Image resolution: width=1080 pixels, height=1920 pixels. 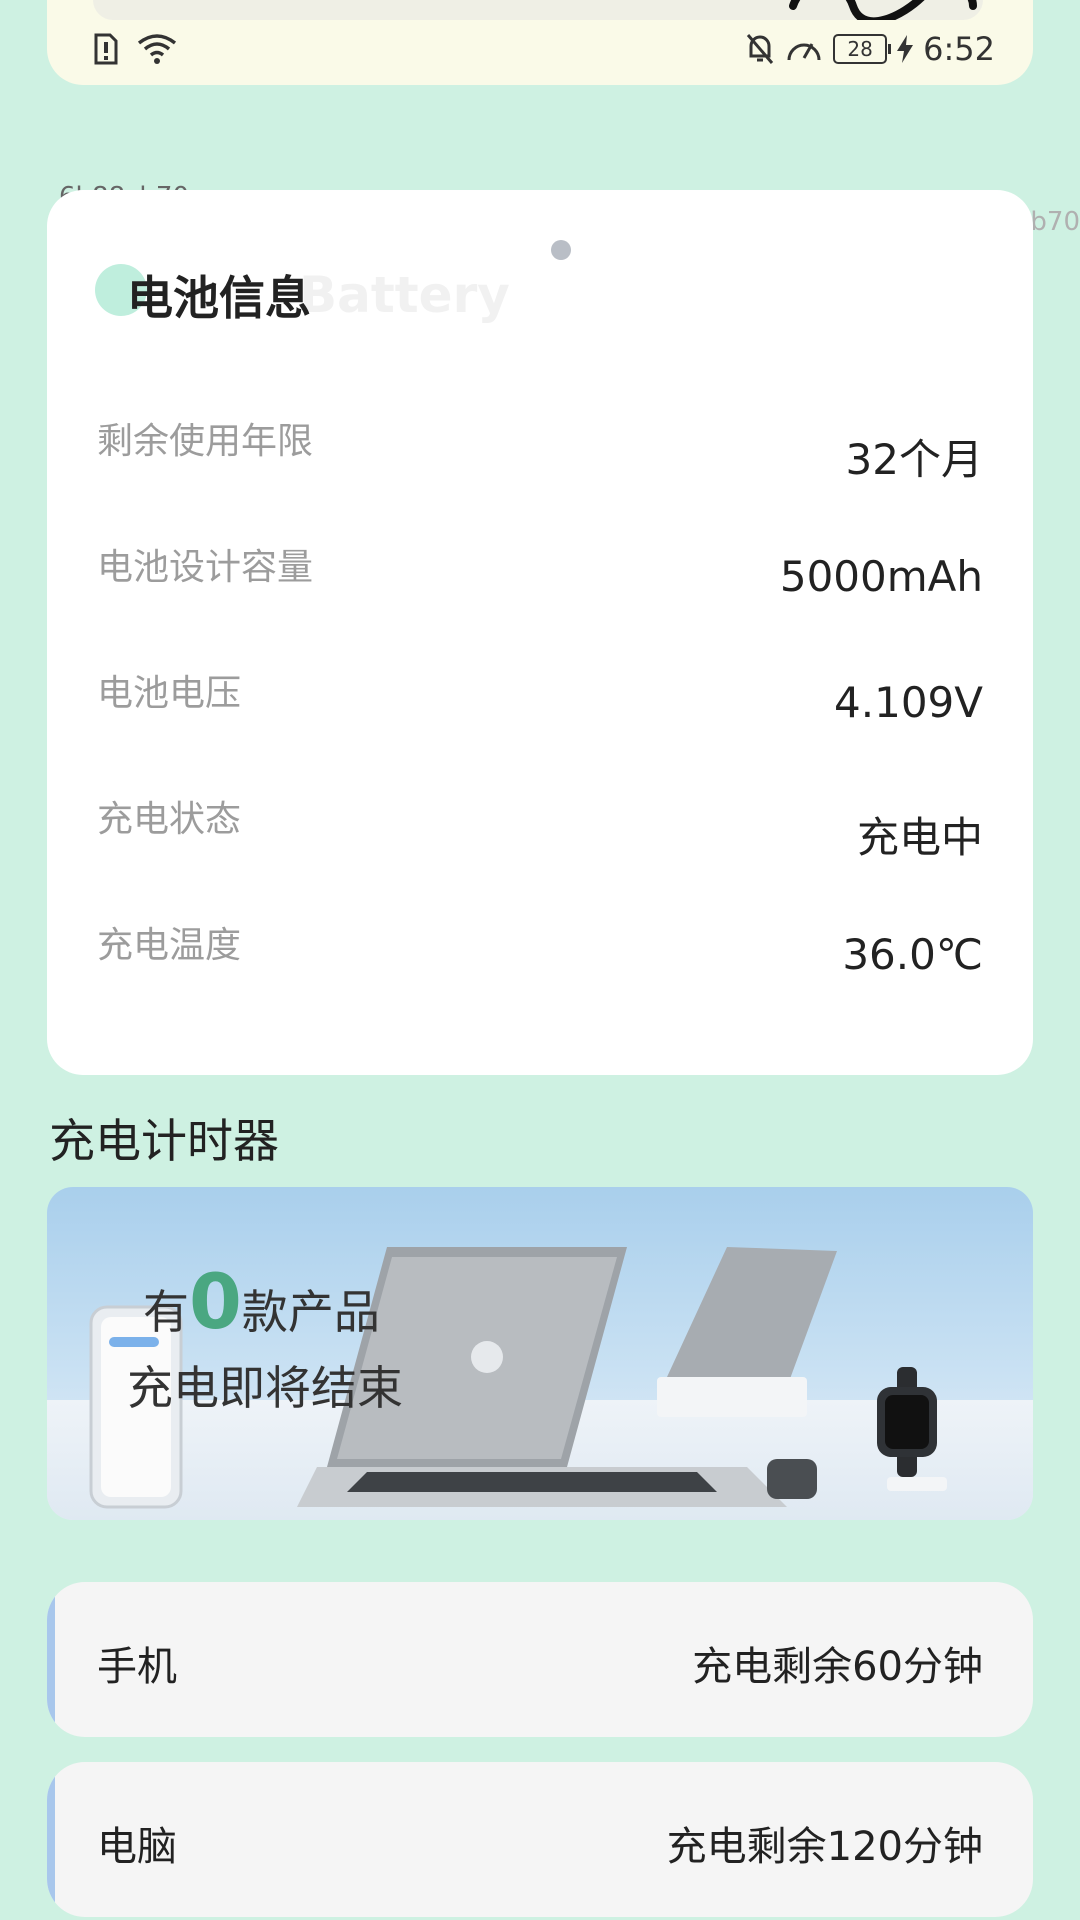 What do you see at coordinates (205, 567) in the screenshot?
I see `info-label: 电池设计容量` at bounding box center [205, 567].